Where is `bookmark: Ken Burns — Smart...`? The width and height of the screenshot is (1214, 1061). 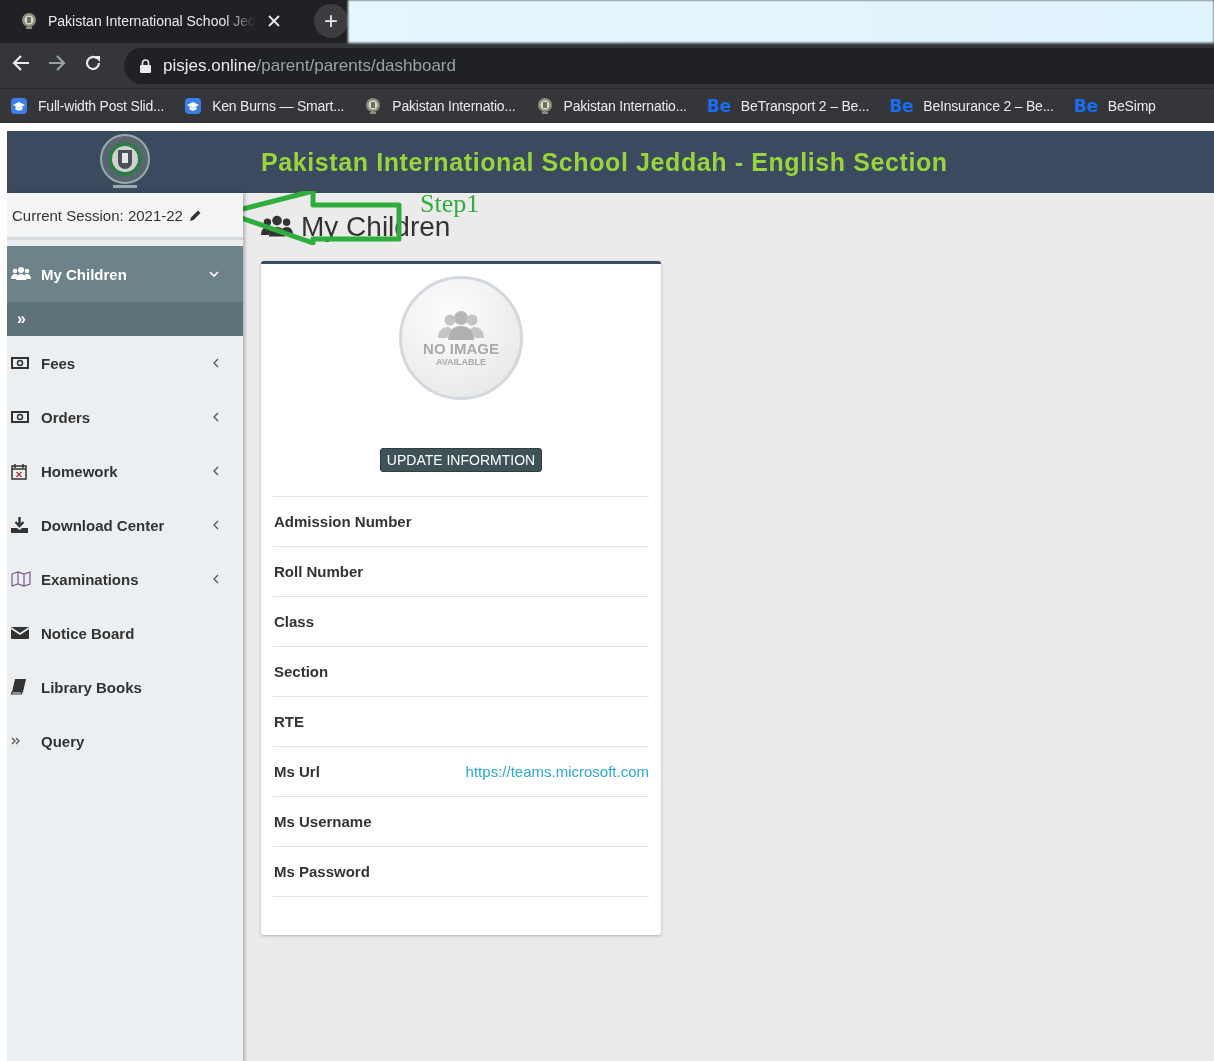
bookmark: Ken Burns — Smart... is located at coordinates (264, 106).